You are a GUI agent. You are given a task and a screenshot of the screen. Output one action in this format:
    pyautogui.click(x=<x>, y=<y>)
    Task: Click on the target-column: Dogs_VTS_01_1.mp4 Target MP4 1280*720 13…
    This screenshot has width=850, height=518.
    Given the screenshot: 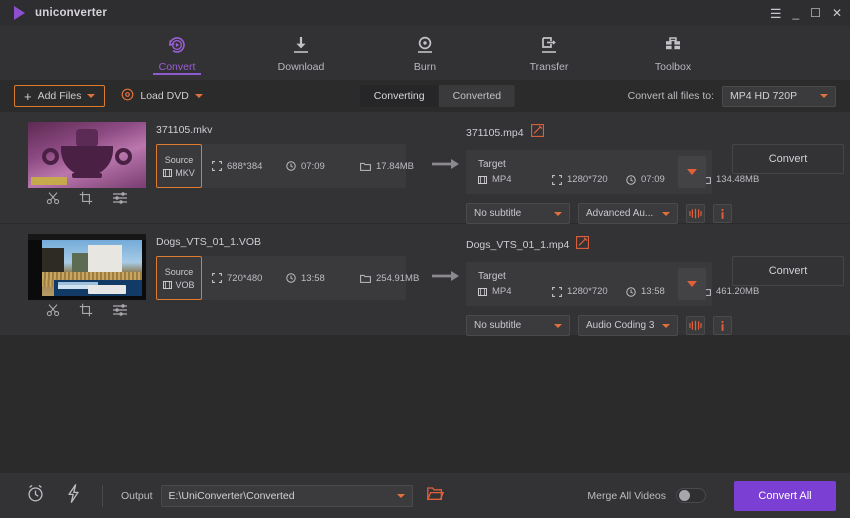 What is the action you would take?
    pyautogui.click(x=612, y=285)
    